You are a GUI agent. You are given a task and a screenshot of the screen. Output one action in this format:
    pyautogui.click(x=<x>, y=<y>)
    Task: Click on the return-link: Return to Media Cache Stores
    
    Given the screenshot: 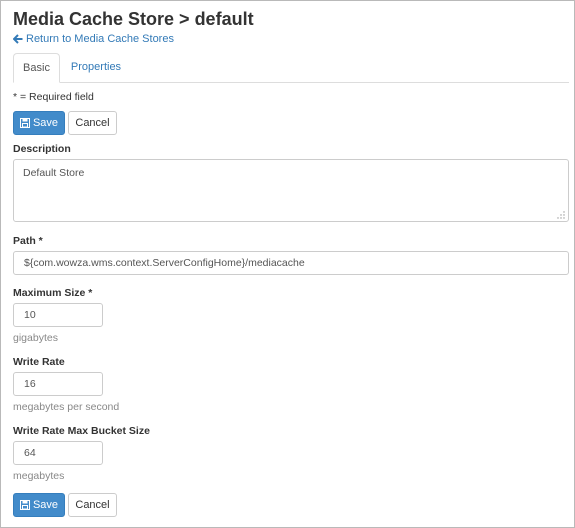 What is the action you would take?
    pyautogui.click(x=93, y=39)
    